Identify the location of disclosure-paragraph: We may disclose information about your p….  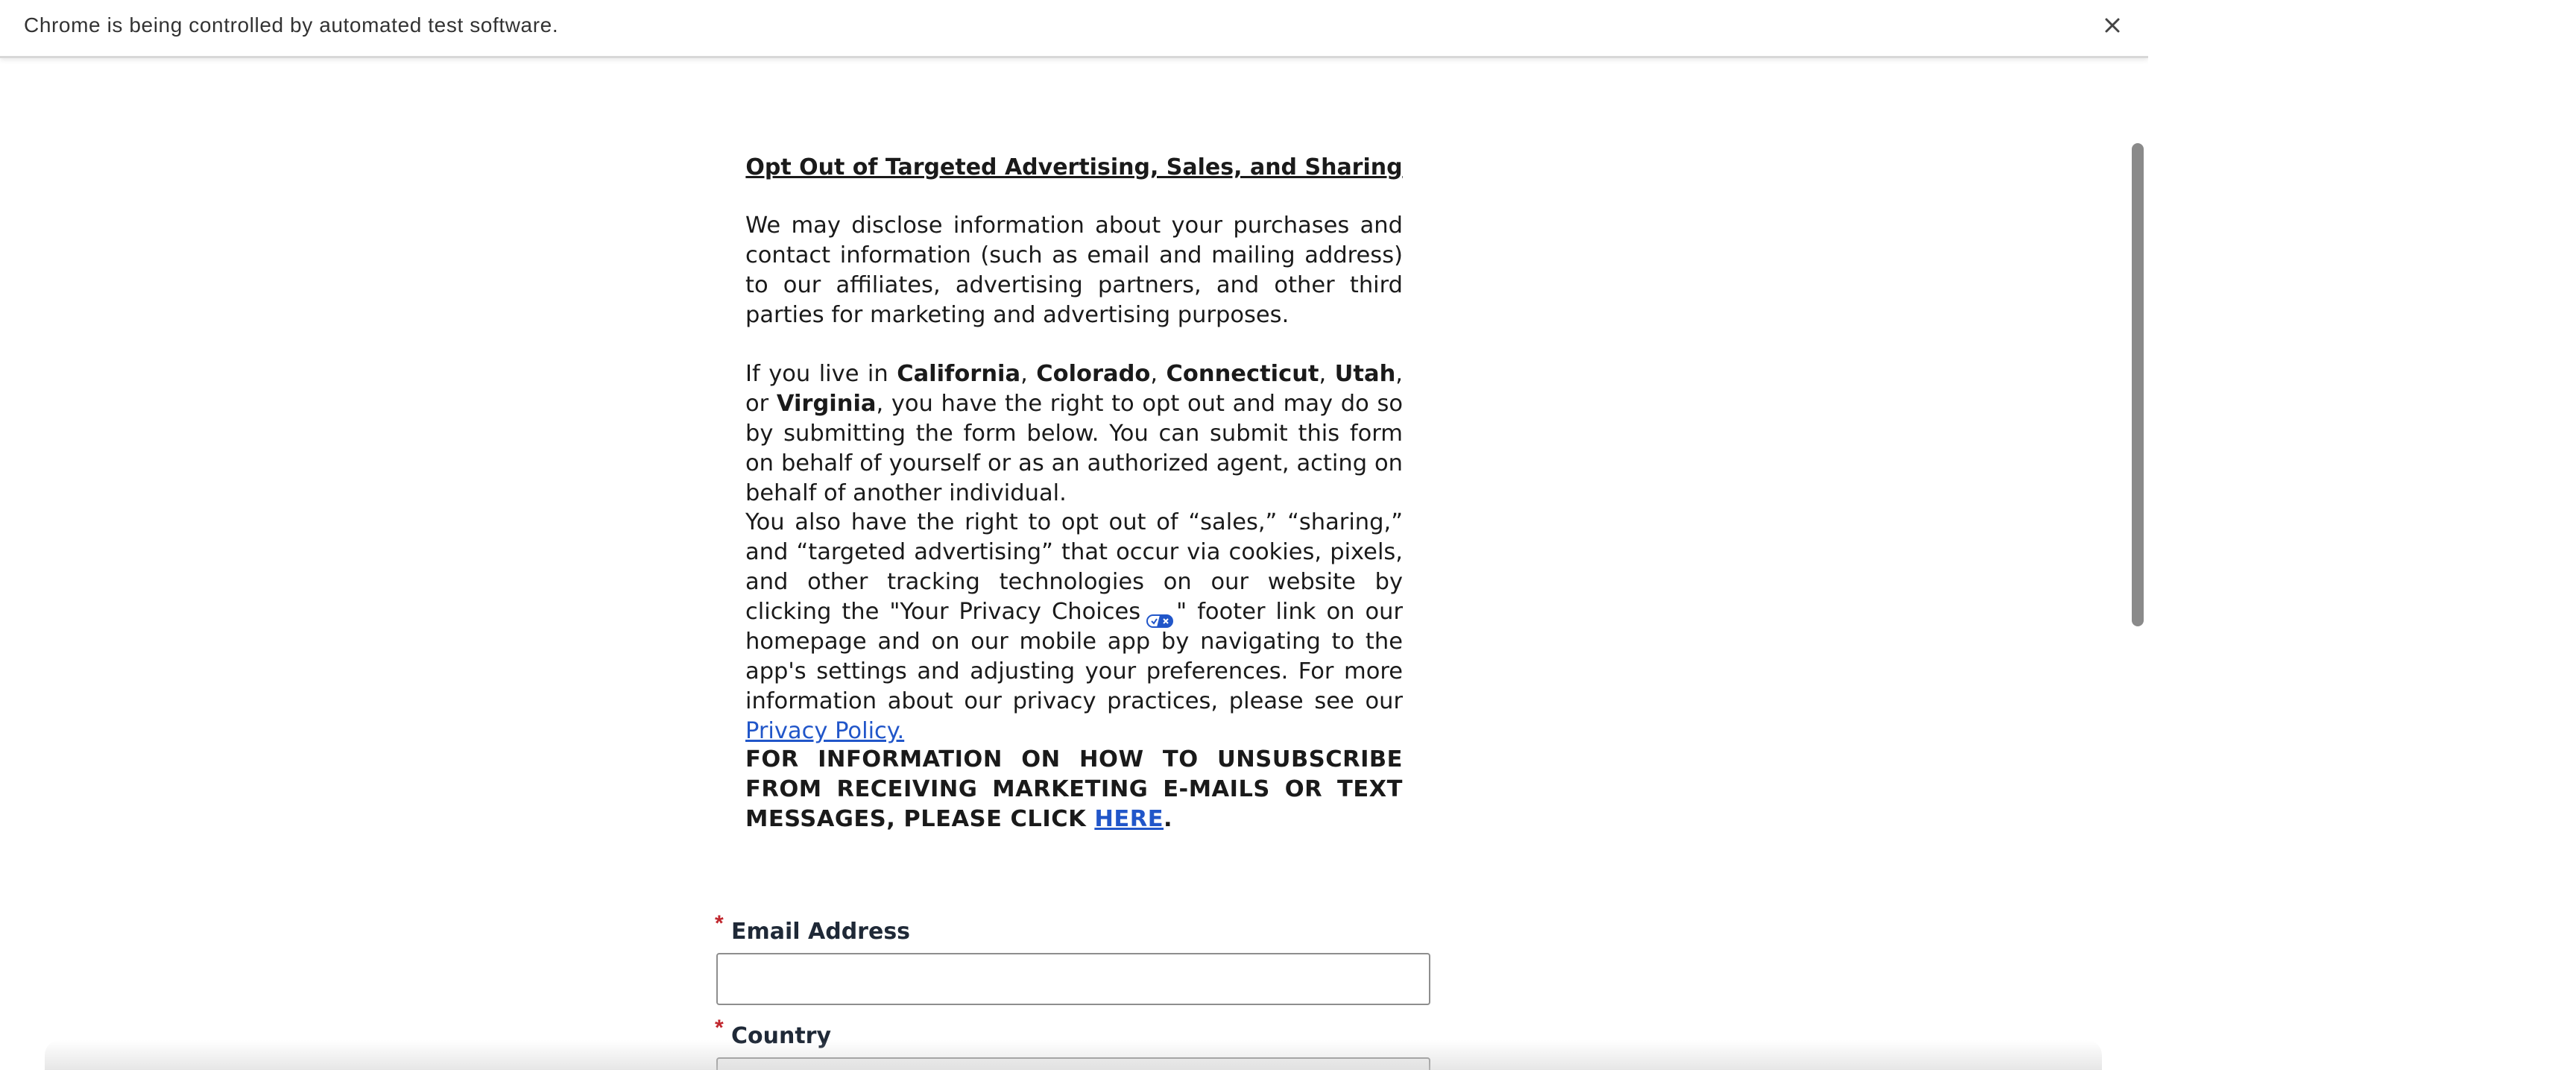
(1074, 270).